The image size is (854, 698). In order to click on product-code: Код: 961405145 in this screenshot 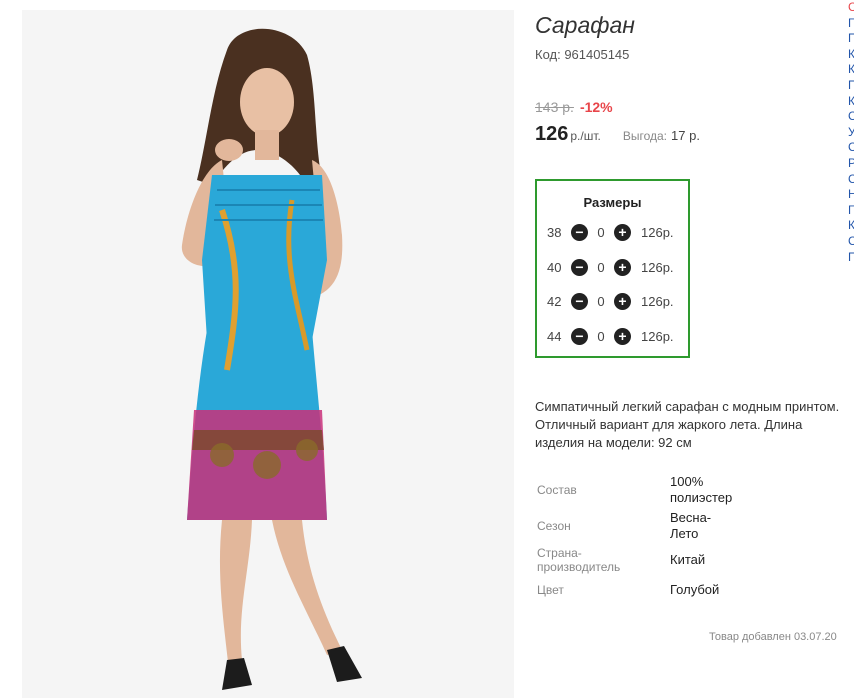, I will do `click(582, 54)`.